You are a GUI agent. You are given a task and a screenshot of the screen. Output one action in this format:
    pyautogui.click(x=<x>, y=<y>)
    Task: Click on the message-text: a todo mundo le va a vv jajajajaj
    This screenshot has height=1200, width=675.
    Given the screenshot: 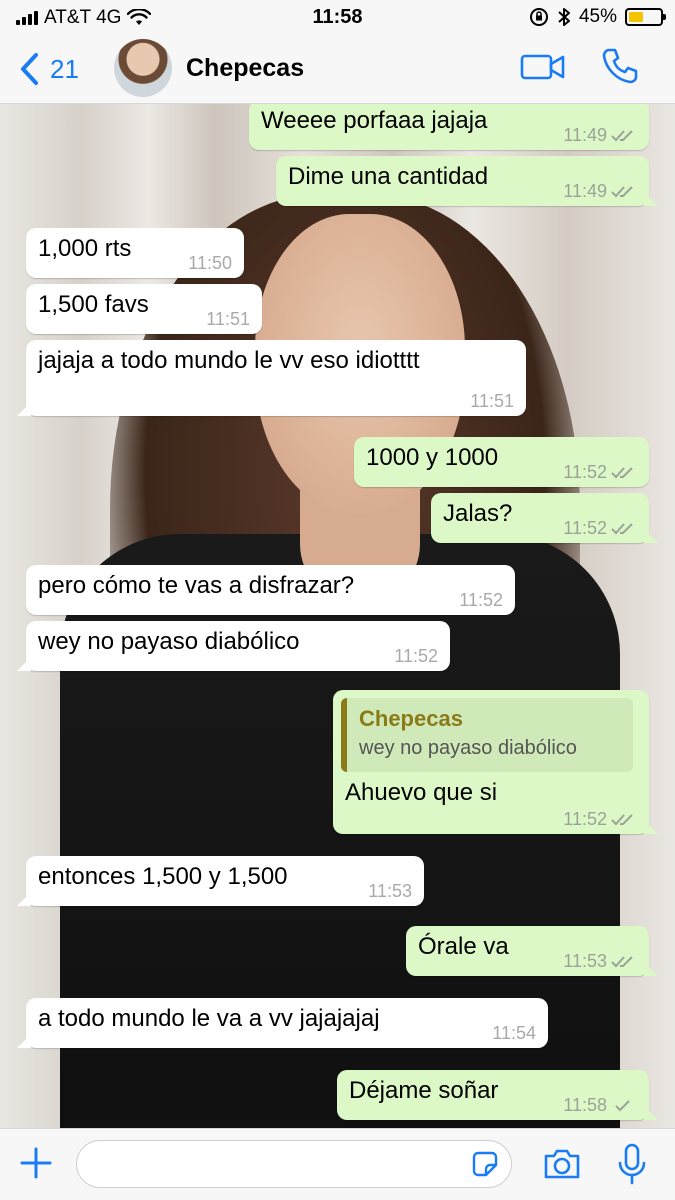 What is the action you would take?
    pyautogui.click(x=209, y=1018)
    